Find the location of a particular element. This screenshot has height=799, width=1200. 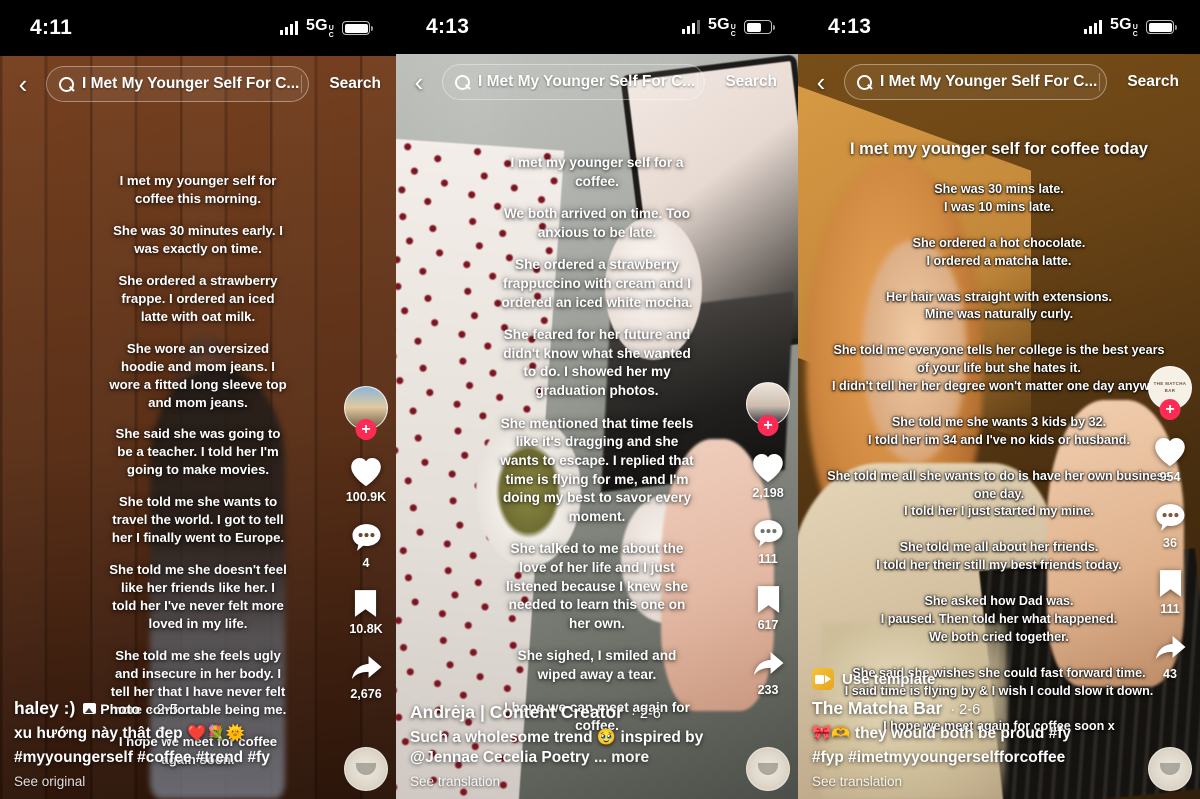

bookmark-button: 10.8K is located at coordinates (366, 612).